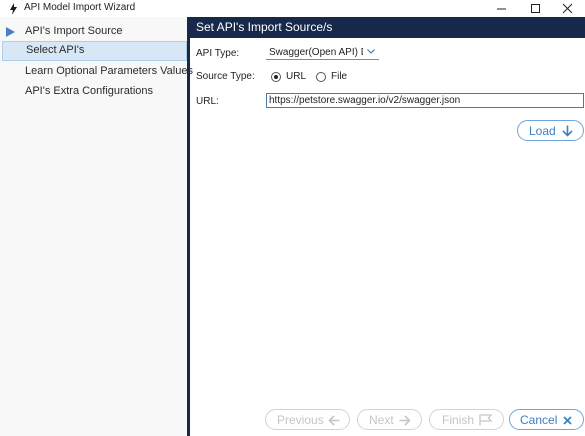  I want to click on previous-label: Previous, so click(300, 420).